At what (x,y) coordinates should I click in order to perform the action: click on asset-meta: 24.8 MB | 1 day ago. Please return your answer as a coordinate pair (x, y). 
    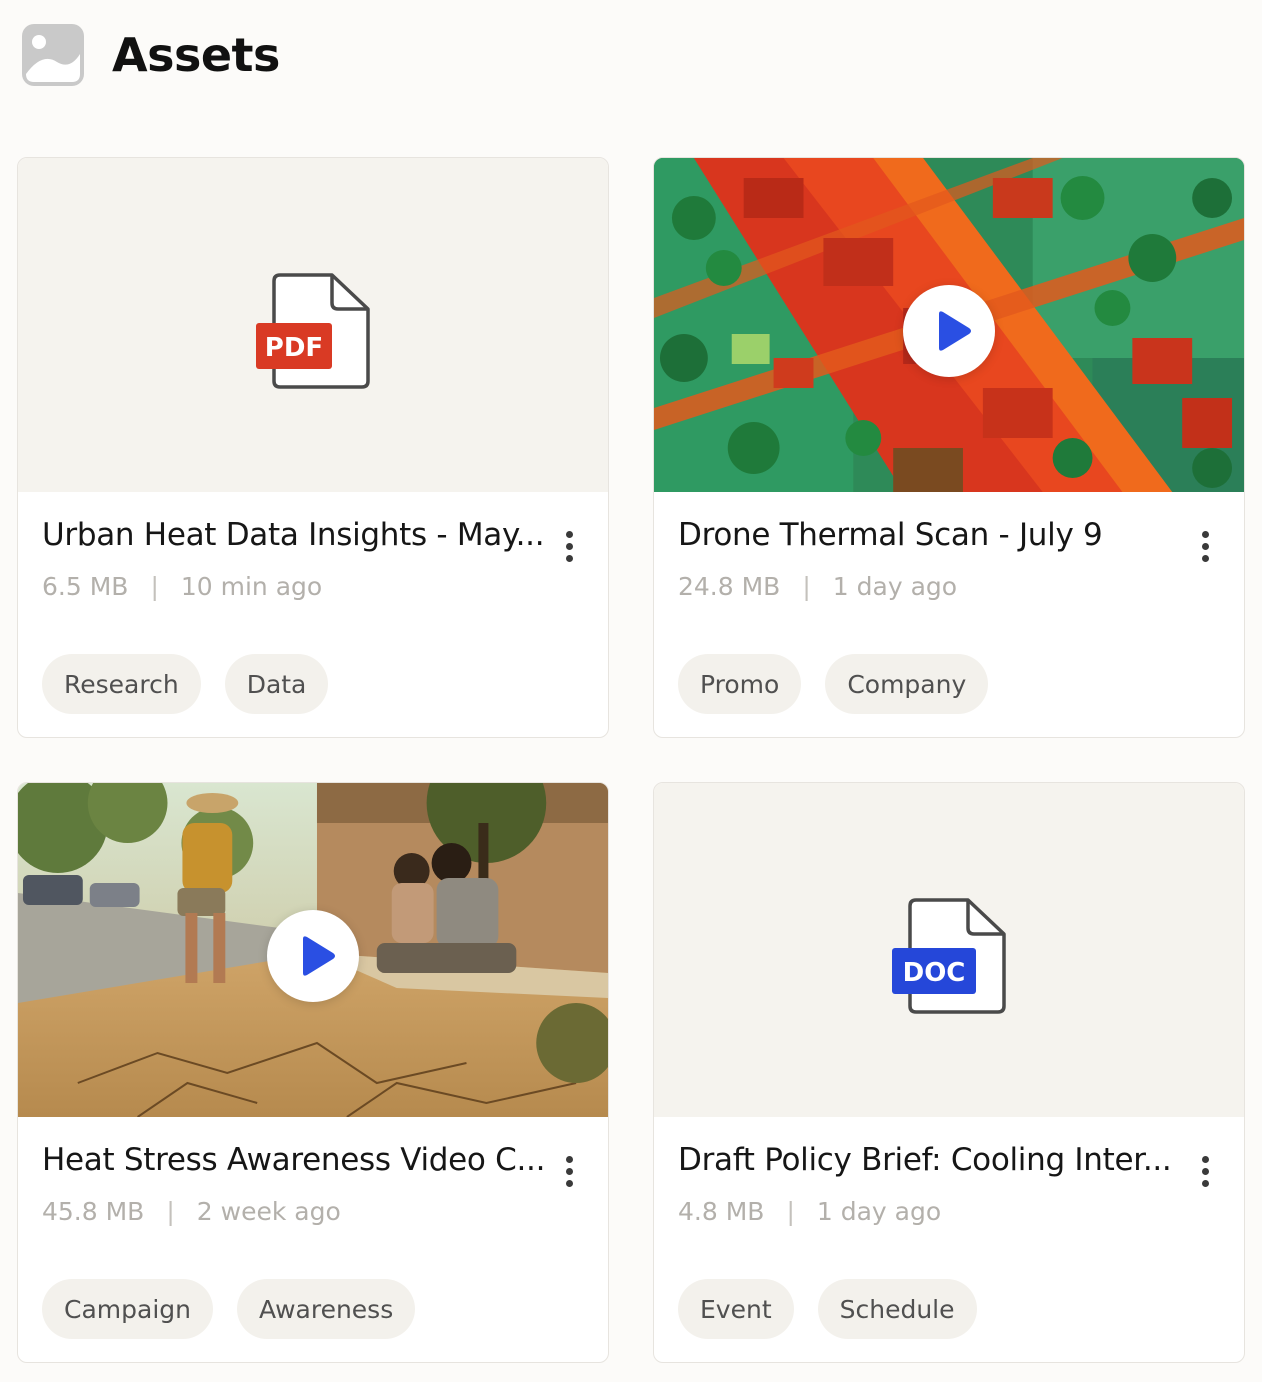
    Looking at the image, I should click on (817, 586).